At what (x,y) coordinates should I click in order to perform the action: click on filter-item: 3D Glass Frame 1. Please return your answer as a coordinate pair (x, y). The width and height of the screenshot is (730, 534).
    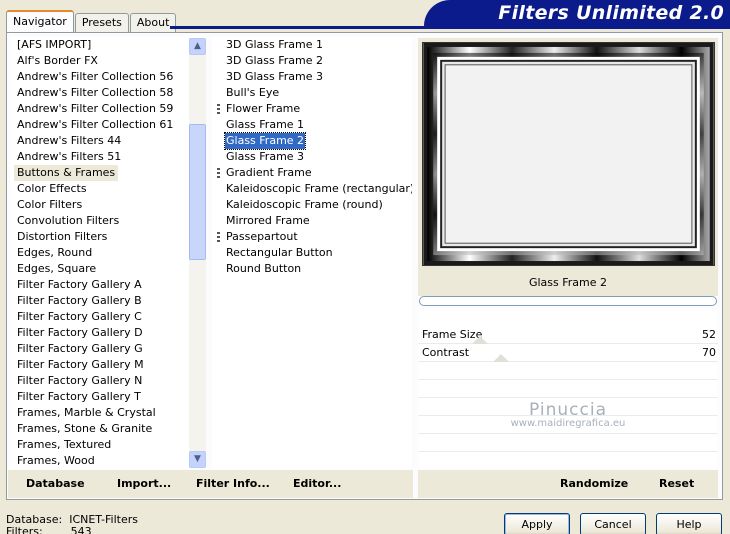
    Looking at the image, I should click on (312, 45).